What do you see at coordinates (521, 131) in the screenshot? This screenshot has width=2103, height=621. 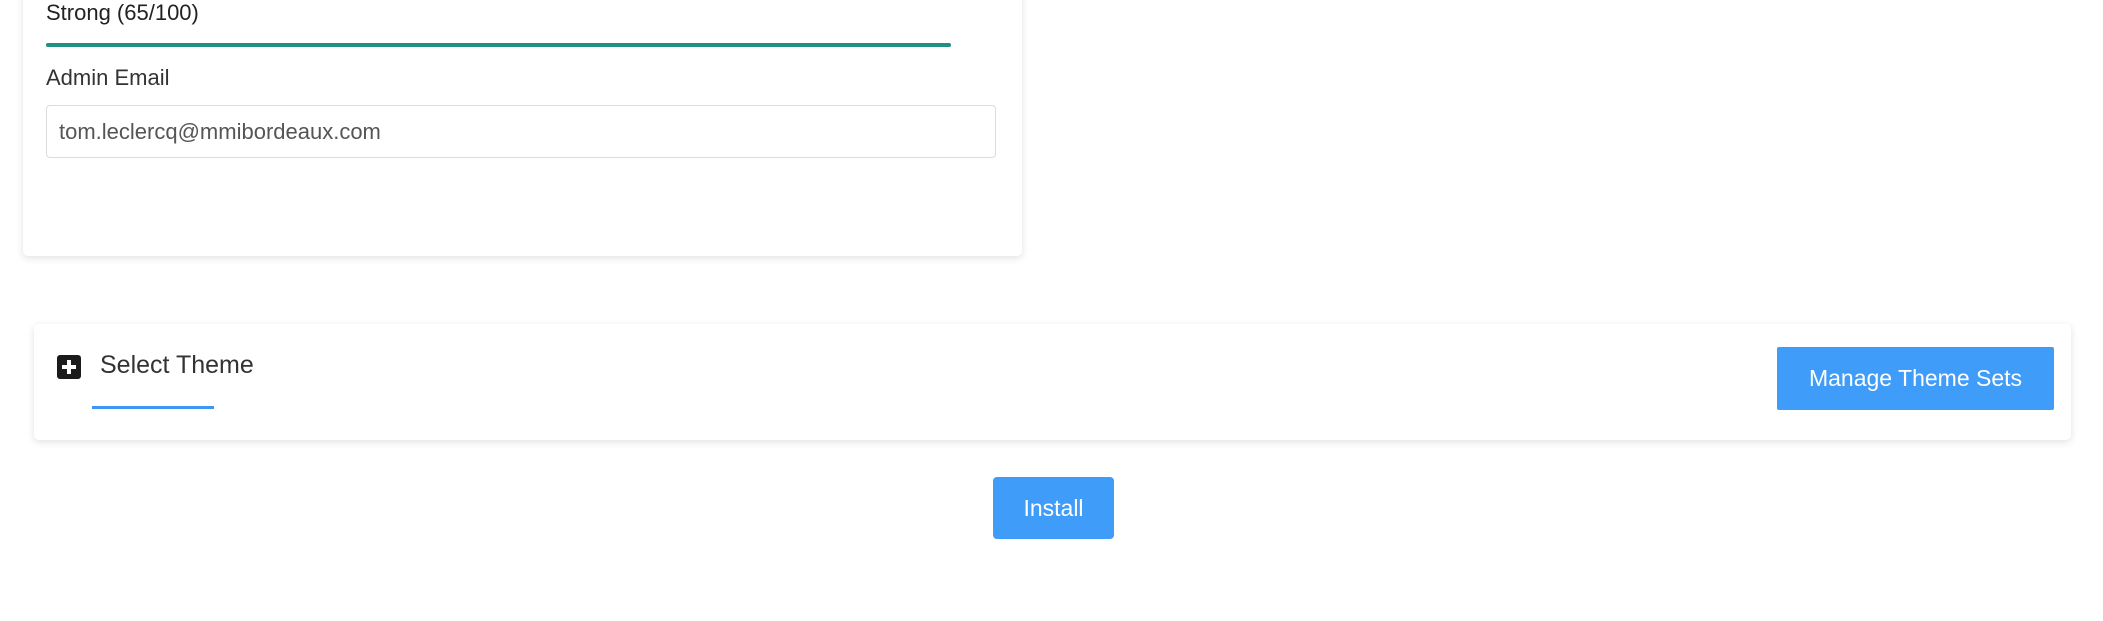 I see `admin-email-field` at bounding box center [521, 131].